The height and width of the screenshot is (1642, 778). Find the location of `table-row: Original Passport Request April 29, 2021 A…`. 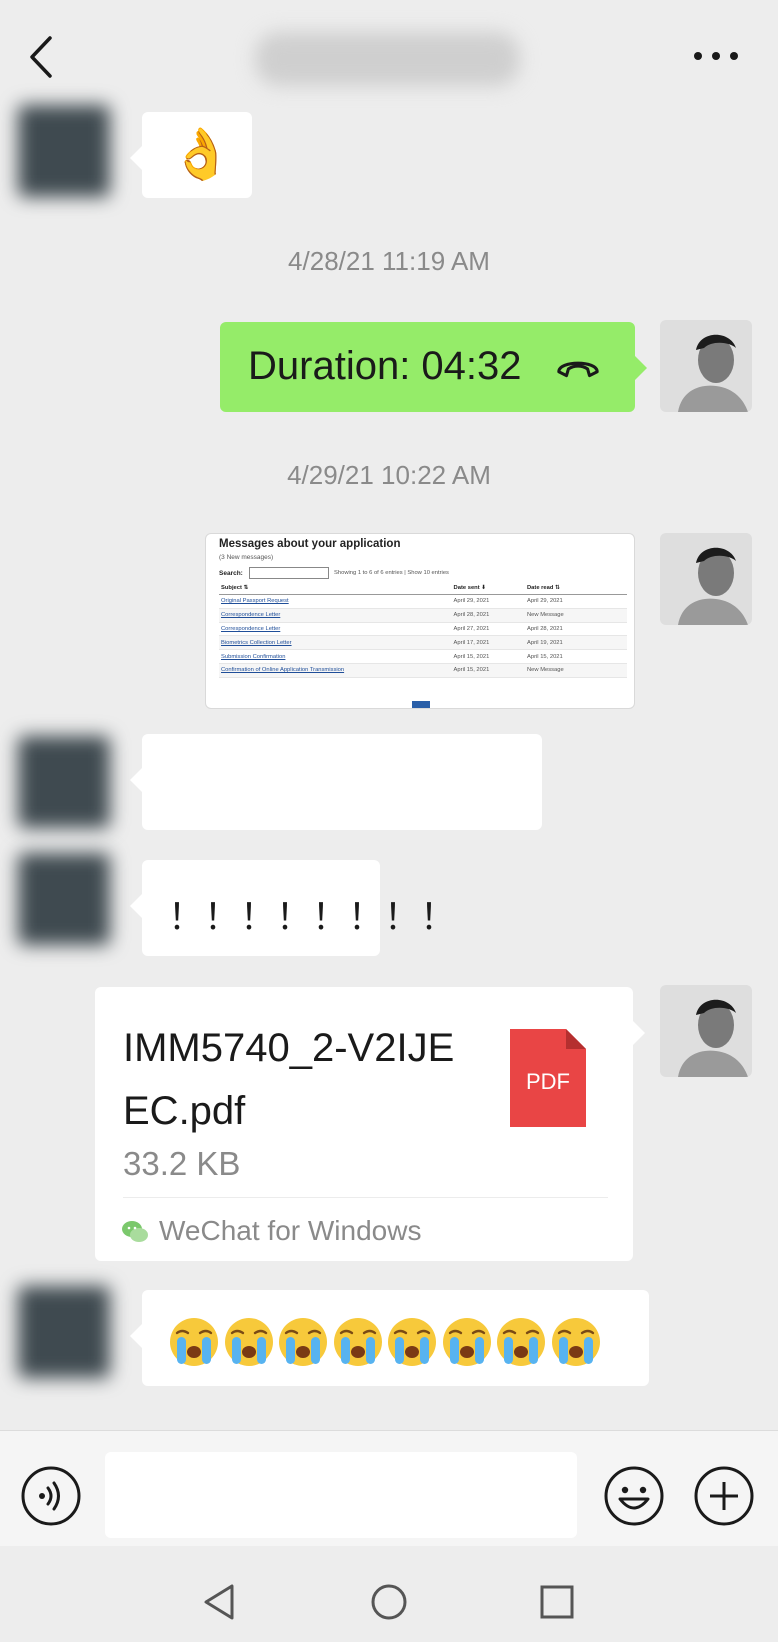

table-row: Original Passport Request April 29, 2021 A… is located at coordinates (423, 601).